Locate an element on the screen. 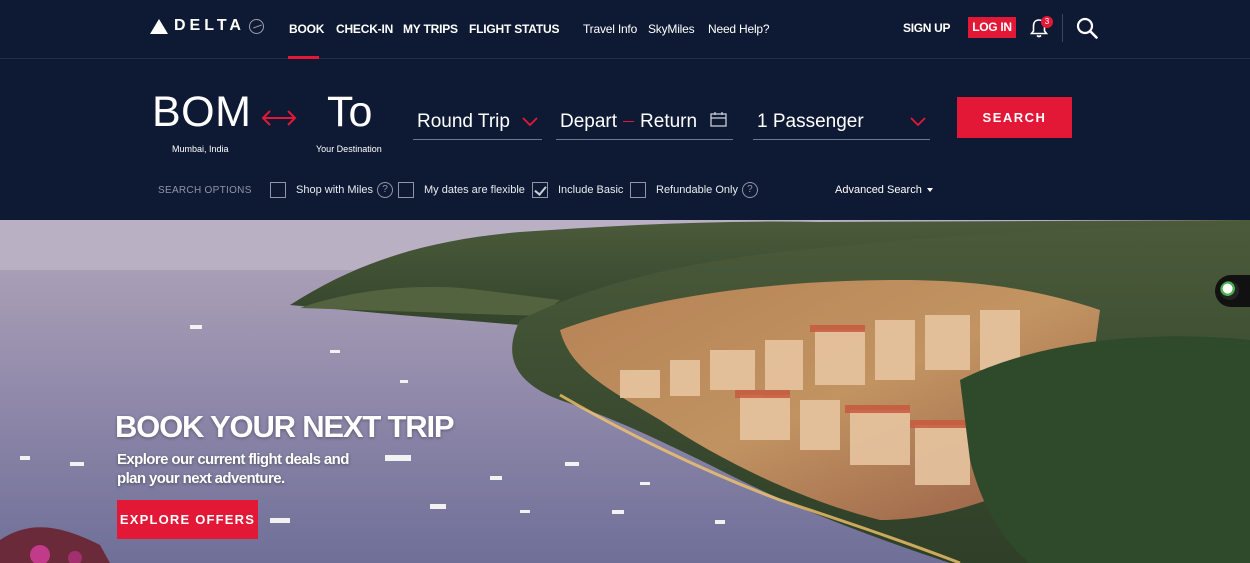  refundable-only-checkbox is located at coordinates (638, 190).